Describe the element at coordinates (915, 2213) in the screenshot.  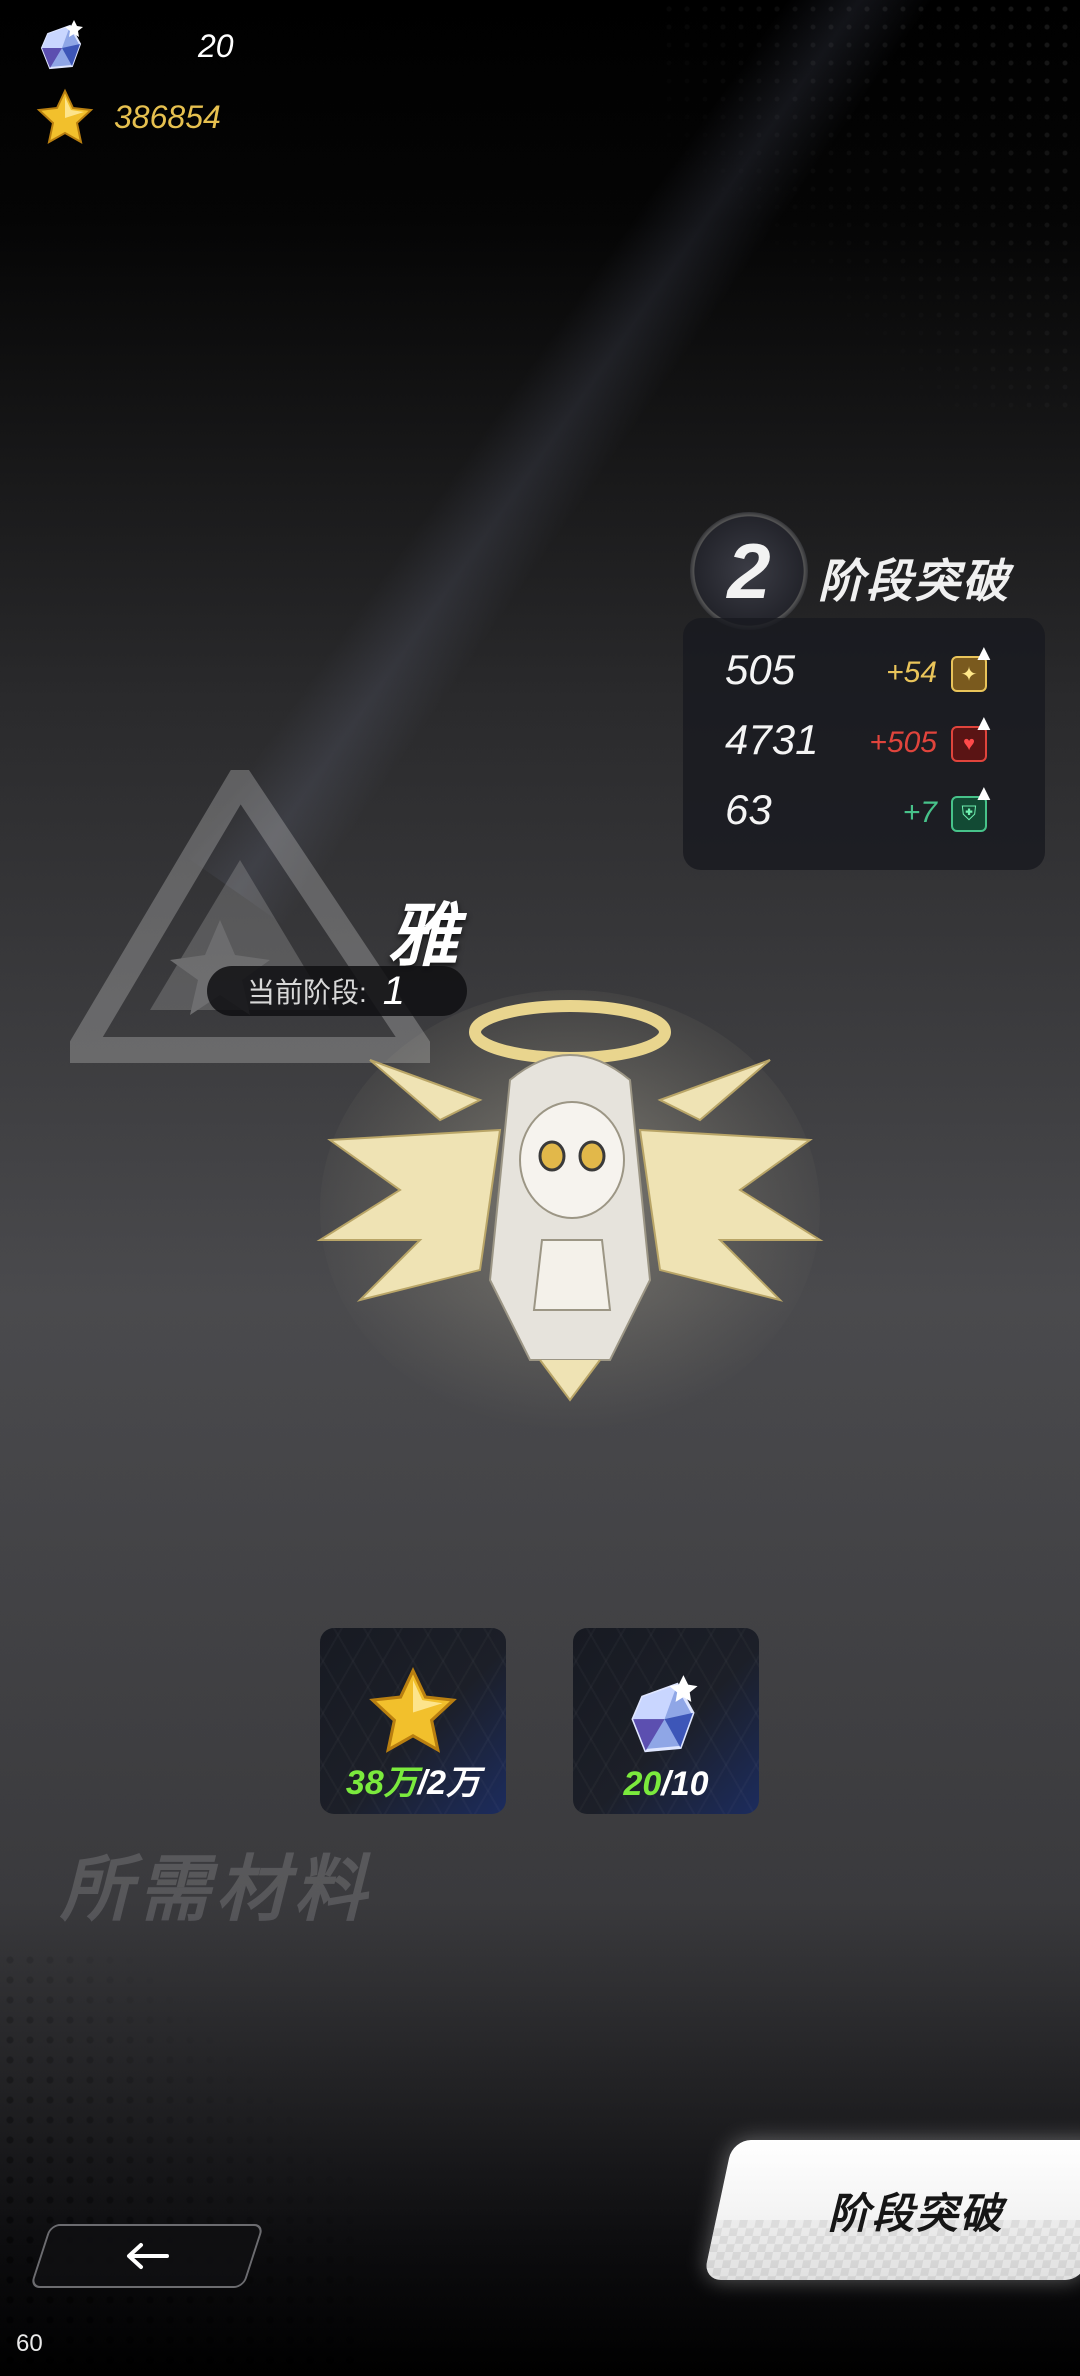
I see `stage-break-button-label: 阶段突破` at that location.